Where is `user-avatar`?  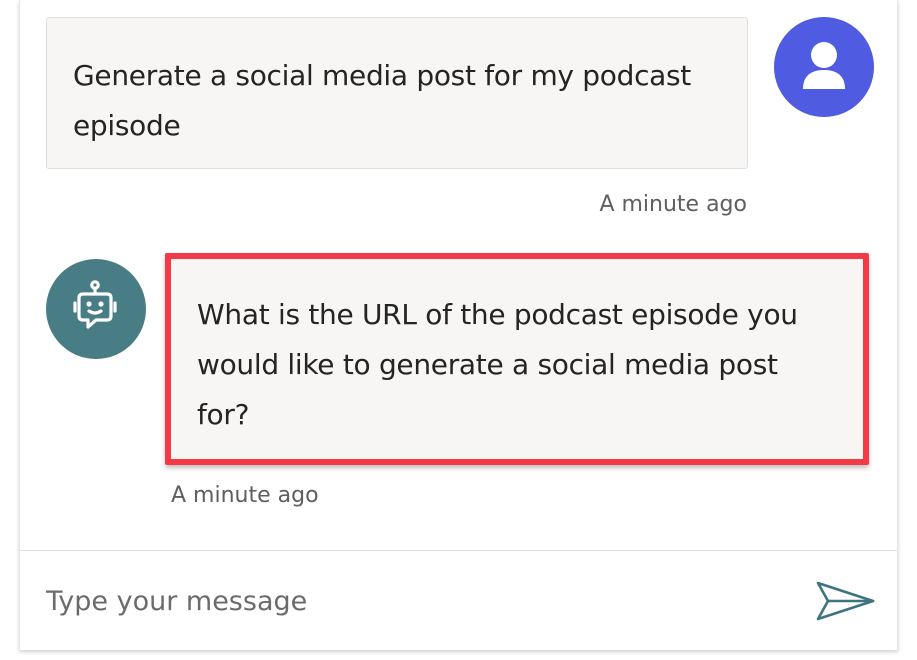 user-avatar is located at coordinates (824, 67).